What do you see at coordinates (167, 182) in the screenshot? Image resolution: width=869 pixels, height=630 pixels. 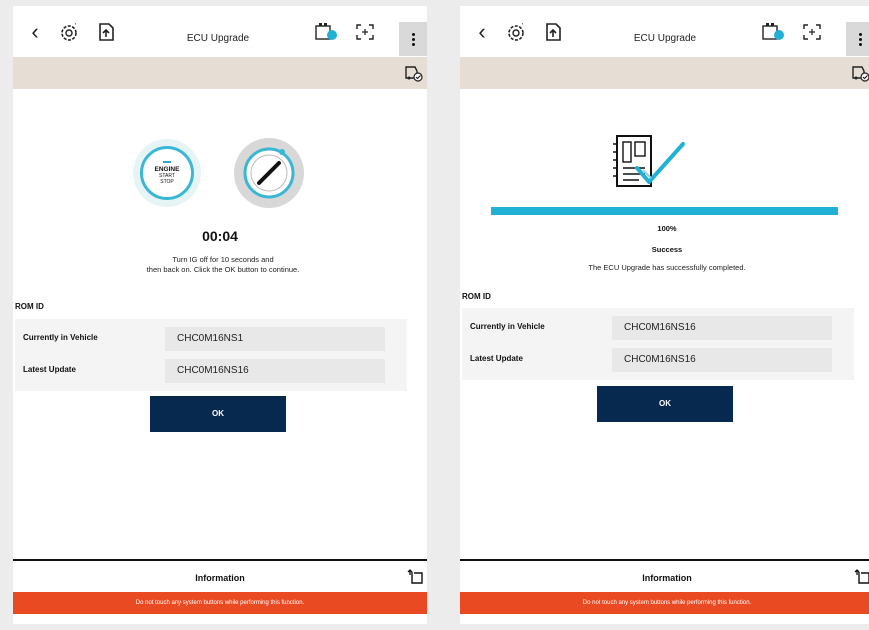 I see `stop-label: STOP` at bounding box center [167, 182].